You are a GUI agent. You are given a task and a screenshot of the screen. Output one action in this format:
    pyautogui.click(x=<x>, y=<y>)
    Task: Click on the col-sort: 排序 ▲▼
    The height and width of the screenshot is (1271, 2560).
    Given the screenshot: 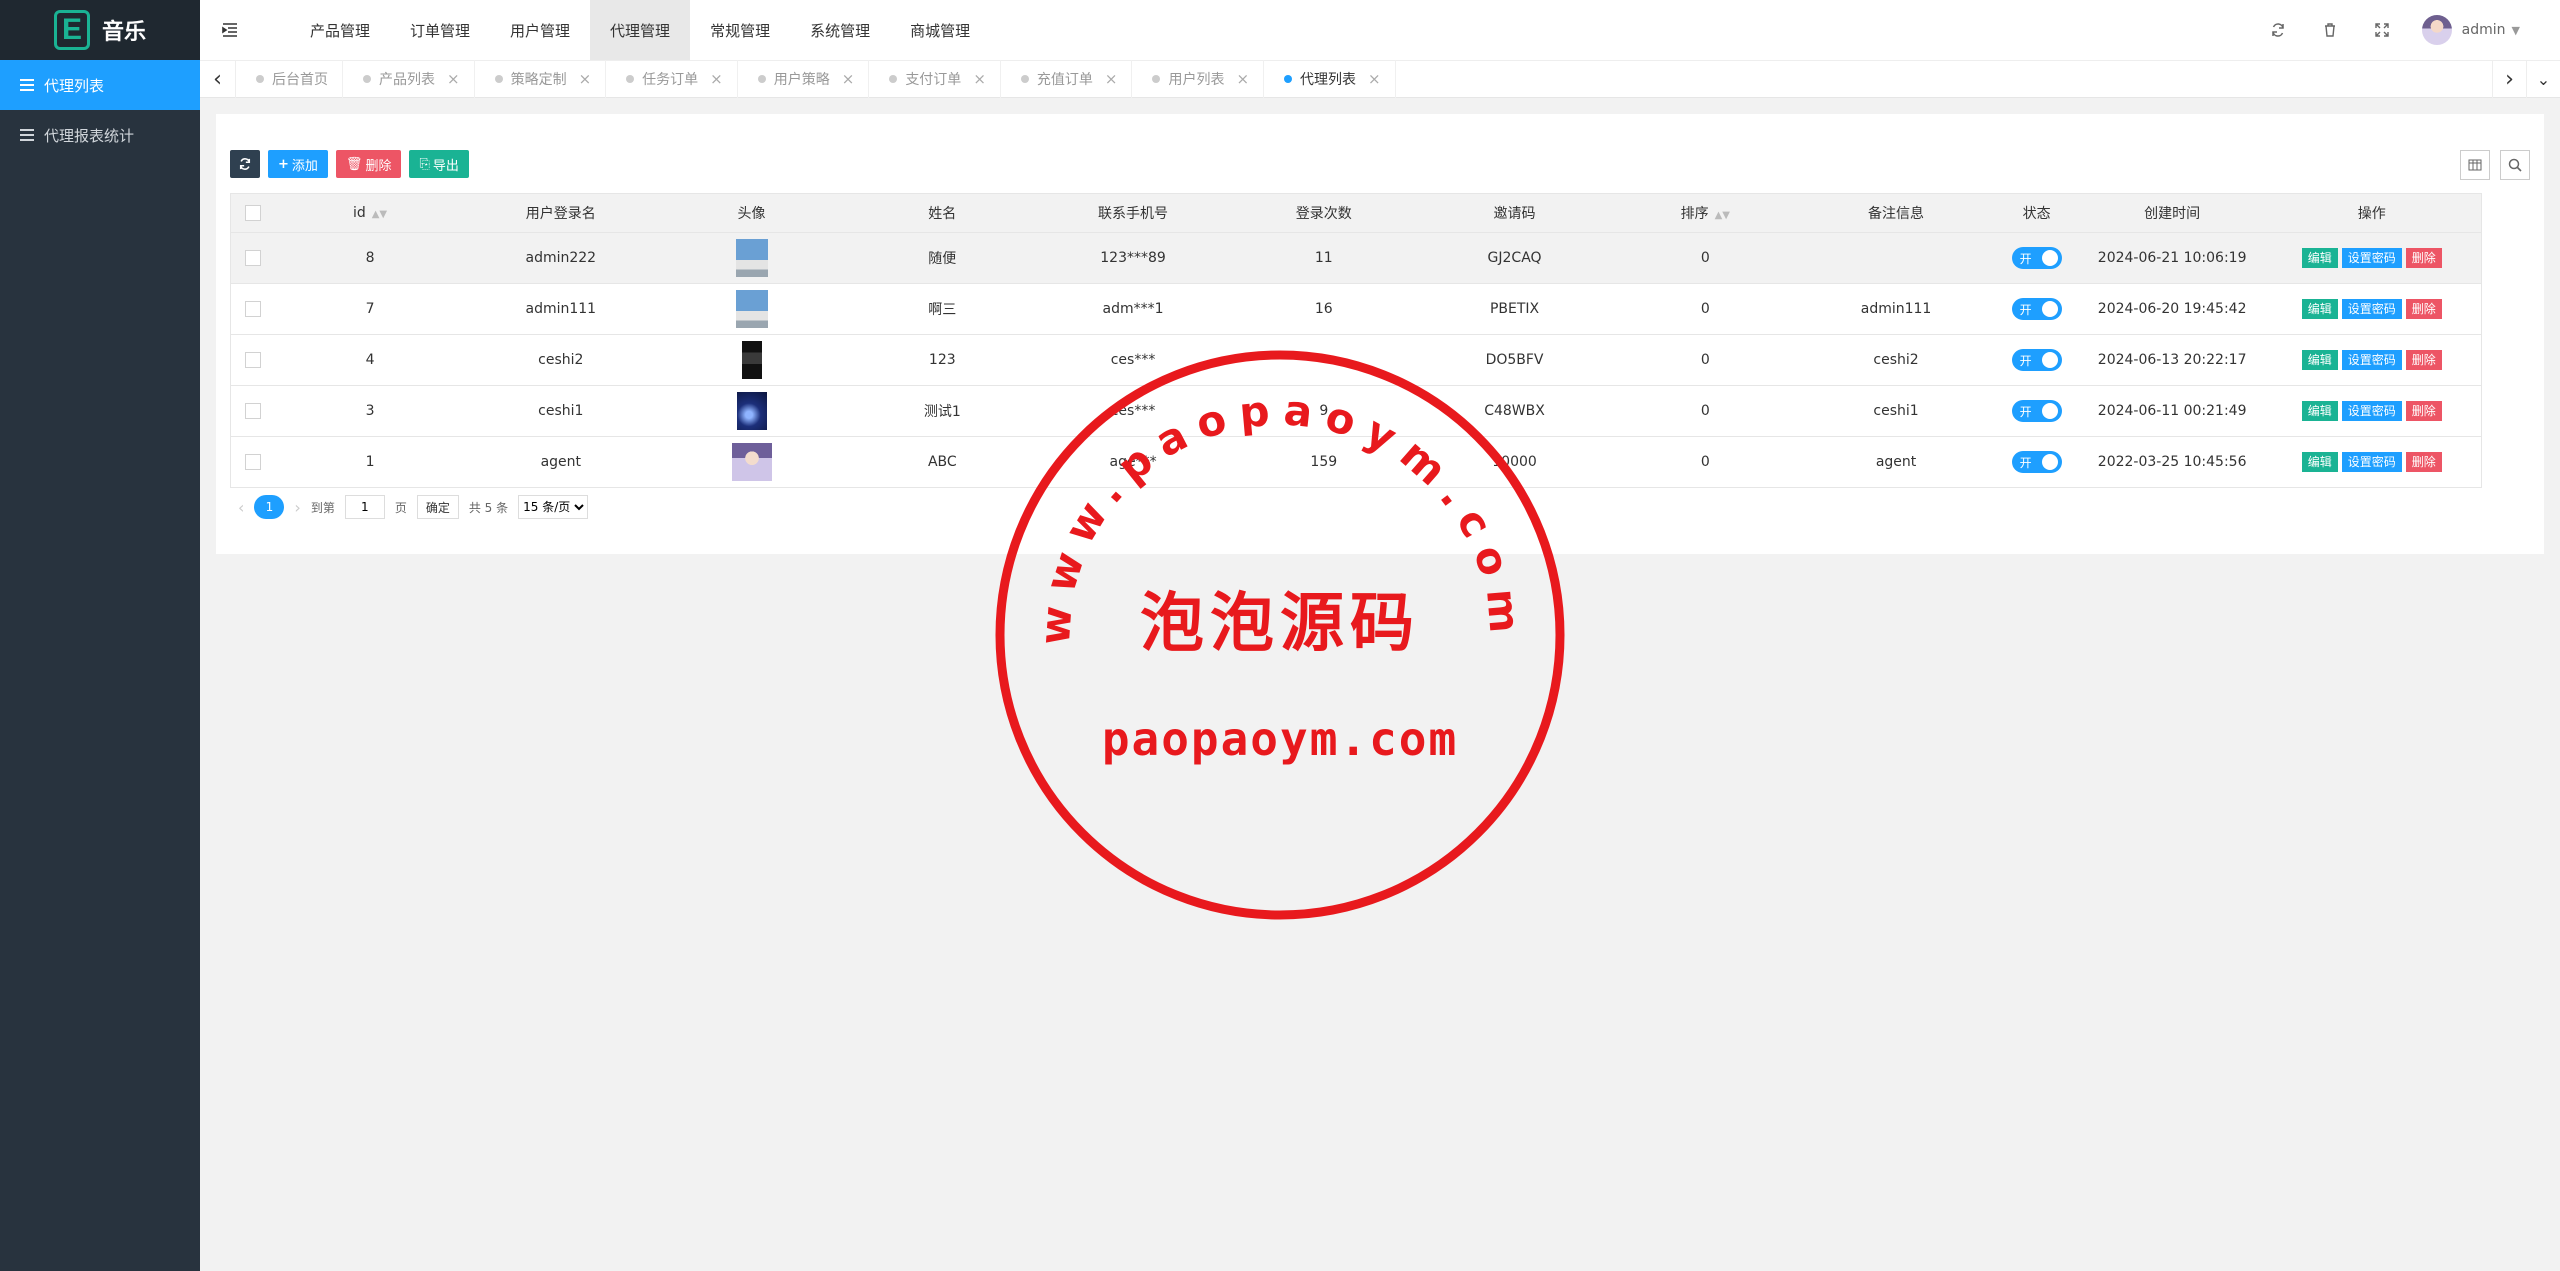 What is the action you would take?
    pyautogui.click(x=1705, y=213)
    